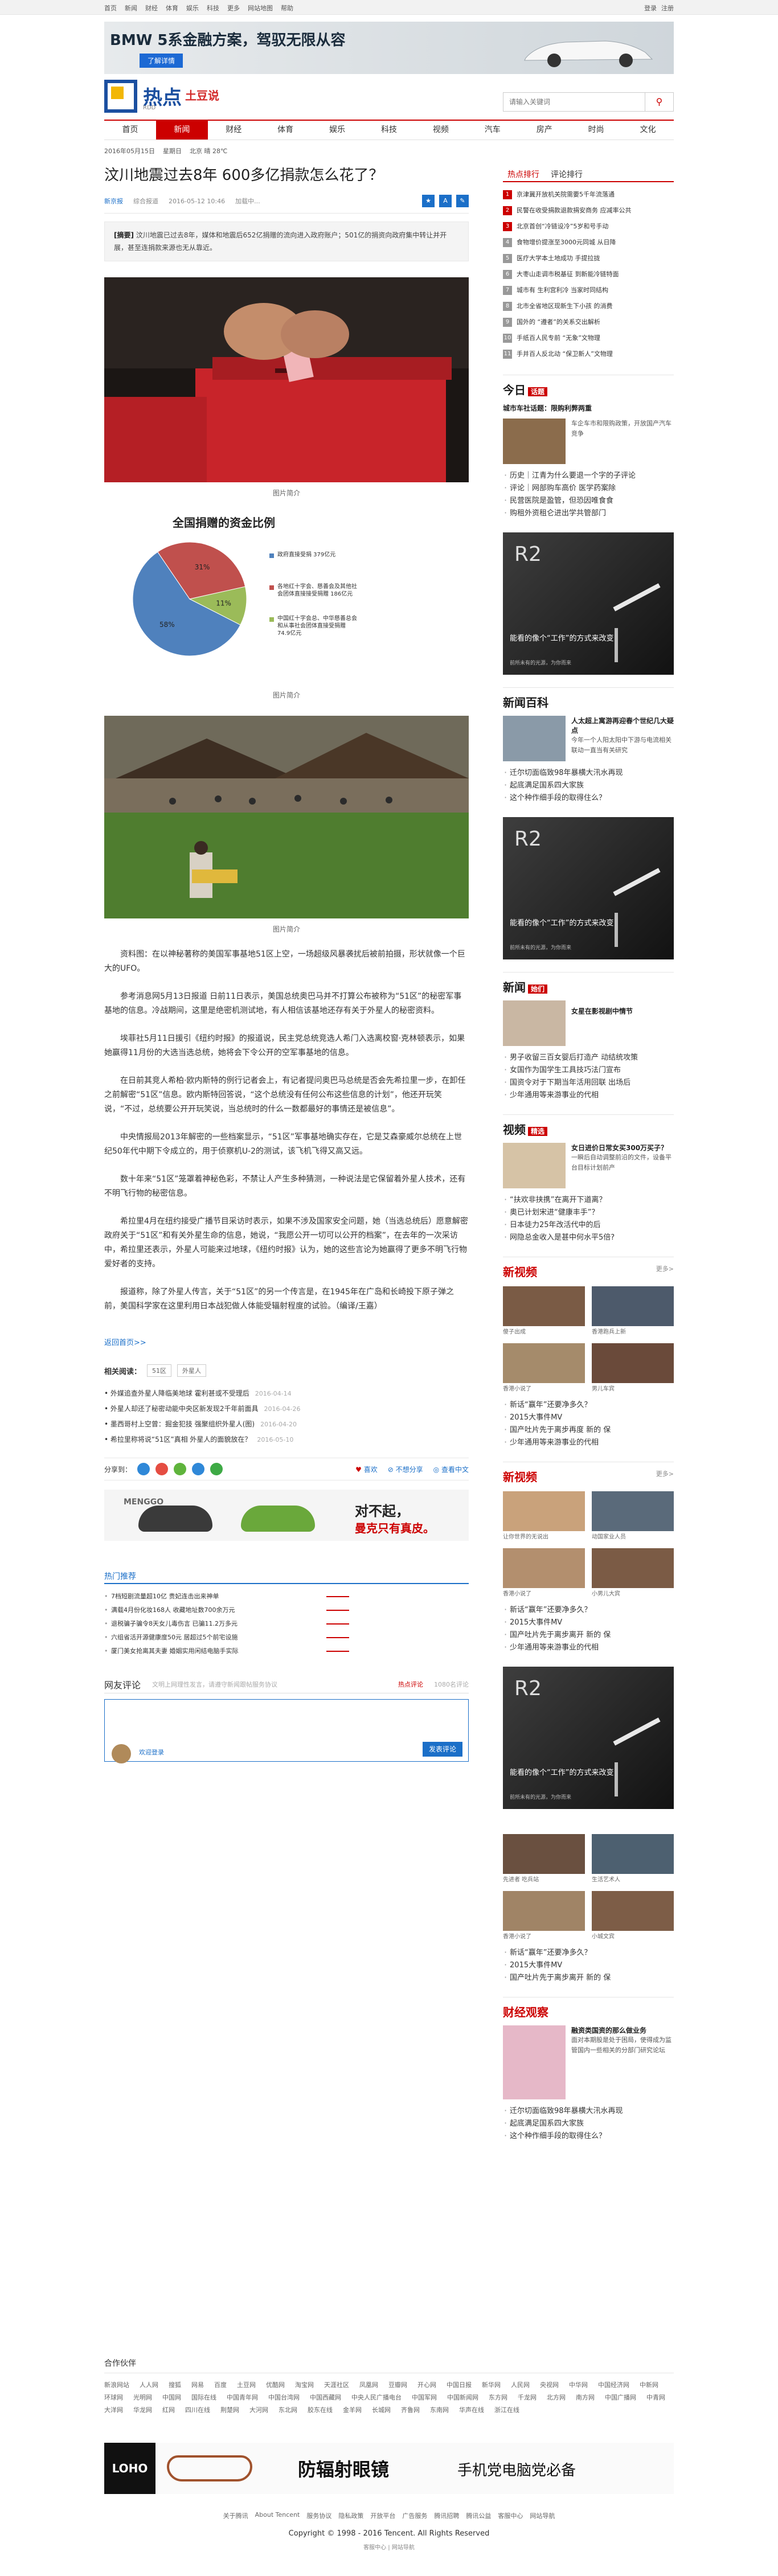 The height and width of the screenshot is (2576, 778). Describe the element at coordinates (498, 2397) in the screenshot. I see `partner-link: 东方网` at that location.